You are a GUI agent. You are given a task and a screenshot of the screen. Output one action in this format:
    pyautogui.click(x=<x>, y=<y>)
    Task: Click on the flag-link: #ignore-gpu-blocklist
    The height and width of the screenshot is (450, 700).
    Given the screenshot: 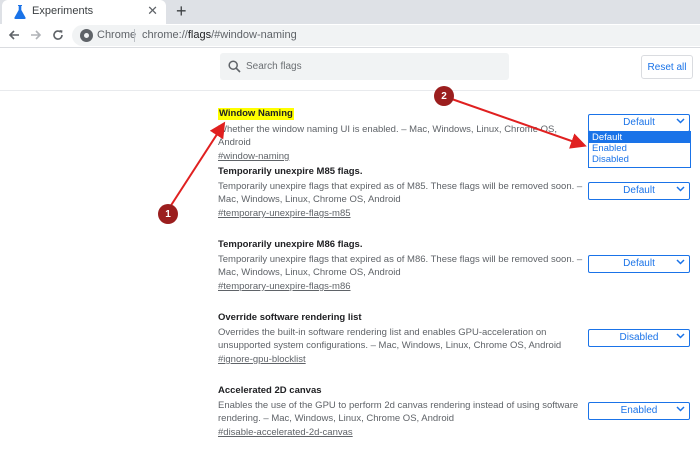 What is the action you would take?
    pyautogui.click(x=403, y=360)
    